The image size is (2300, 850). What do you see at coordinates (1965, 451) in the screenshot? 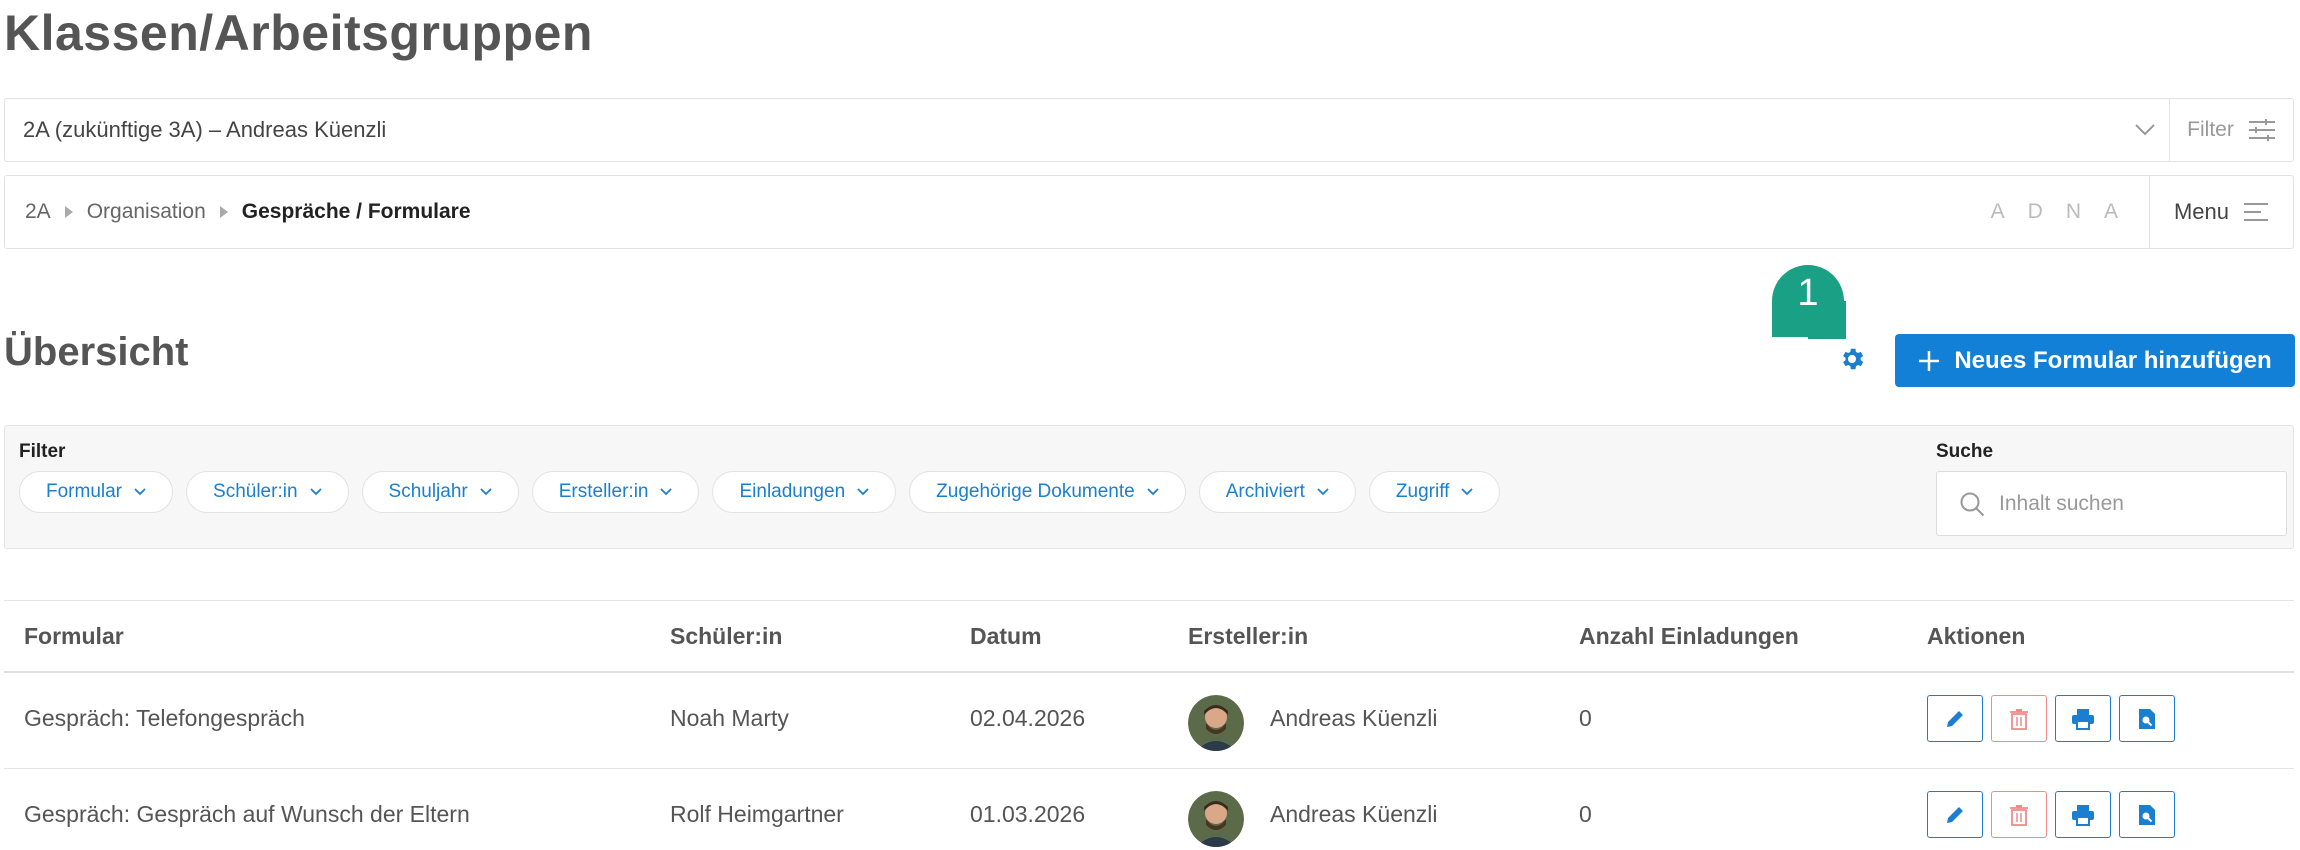
I see `search-label: Suche` at bounding box center [1965, 451].